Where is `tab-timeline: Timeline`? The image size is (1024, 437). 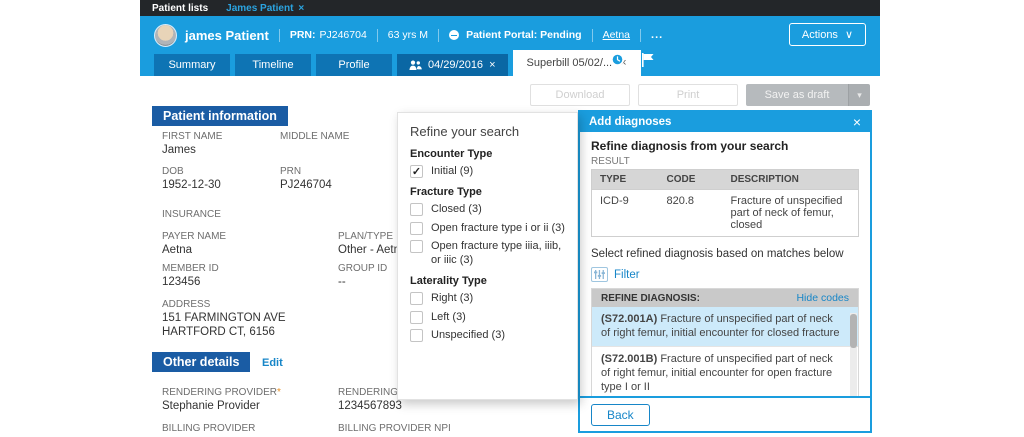 tab-timeline: Timeline is located at coordinates (273, 65).